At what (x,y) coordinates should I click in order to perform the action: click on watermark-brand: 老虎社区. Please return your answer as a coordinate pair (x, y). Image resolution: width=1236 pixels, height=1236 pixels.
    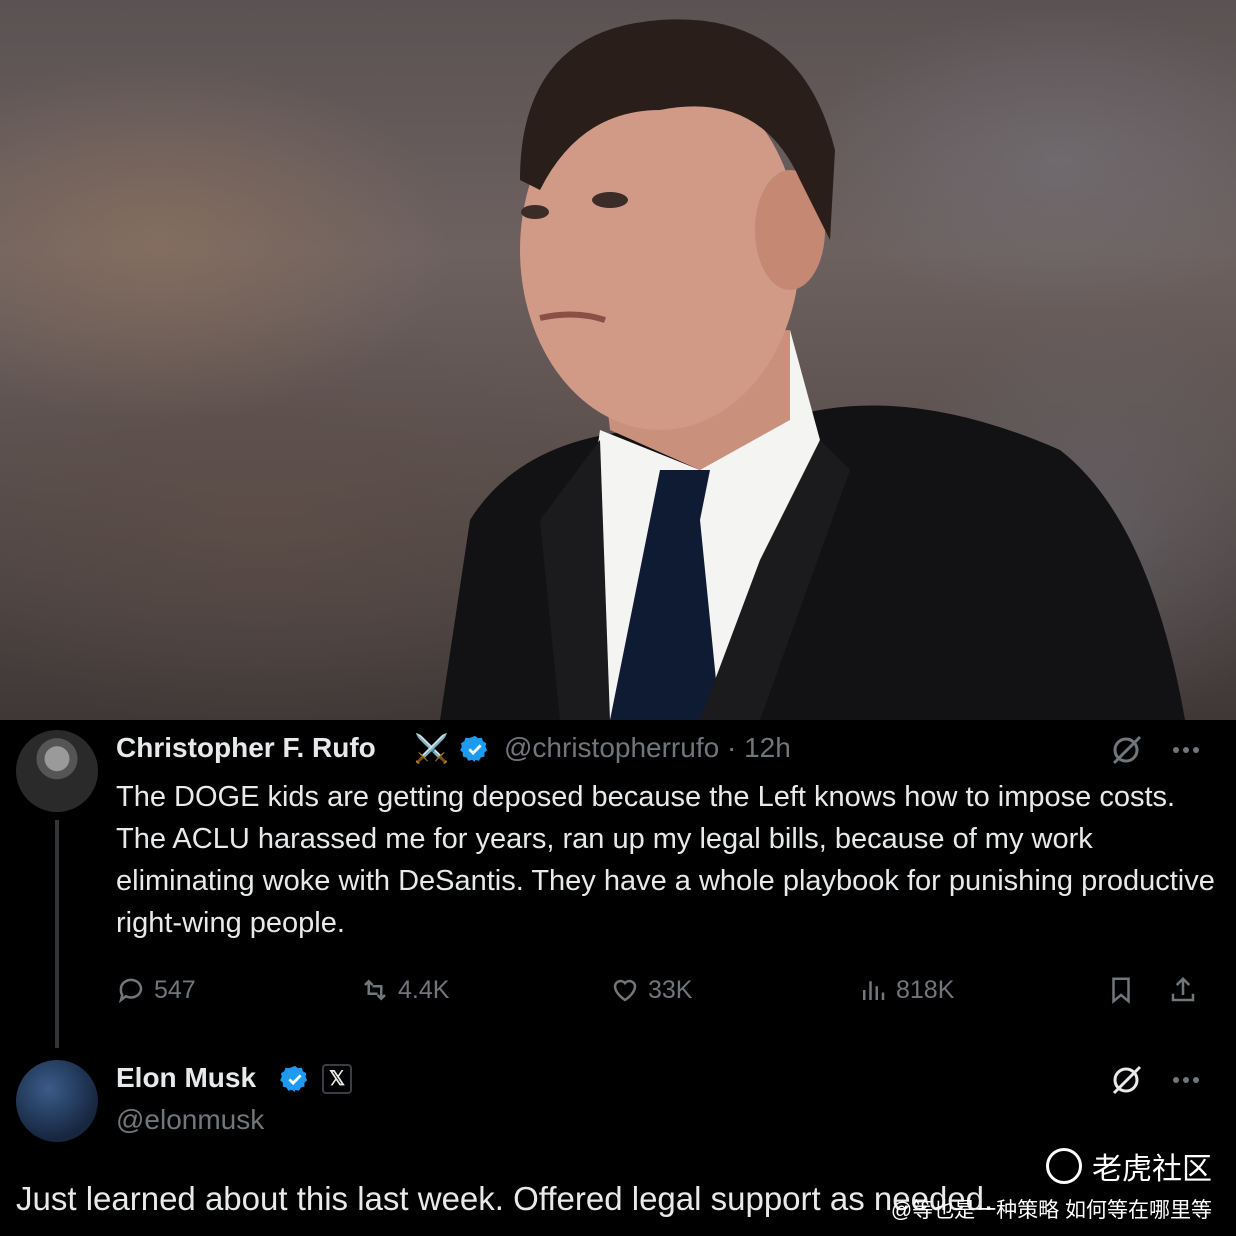
    Looking at the image, I should click on (1129, 1166).